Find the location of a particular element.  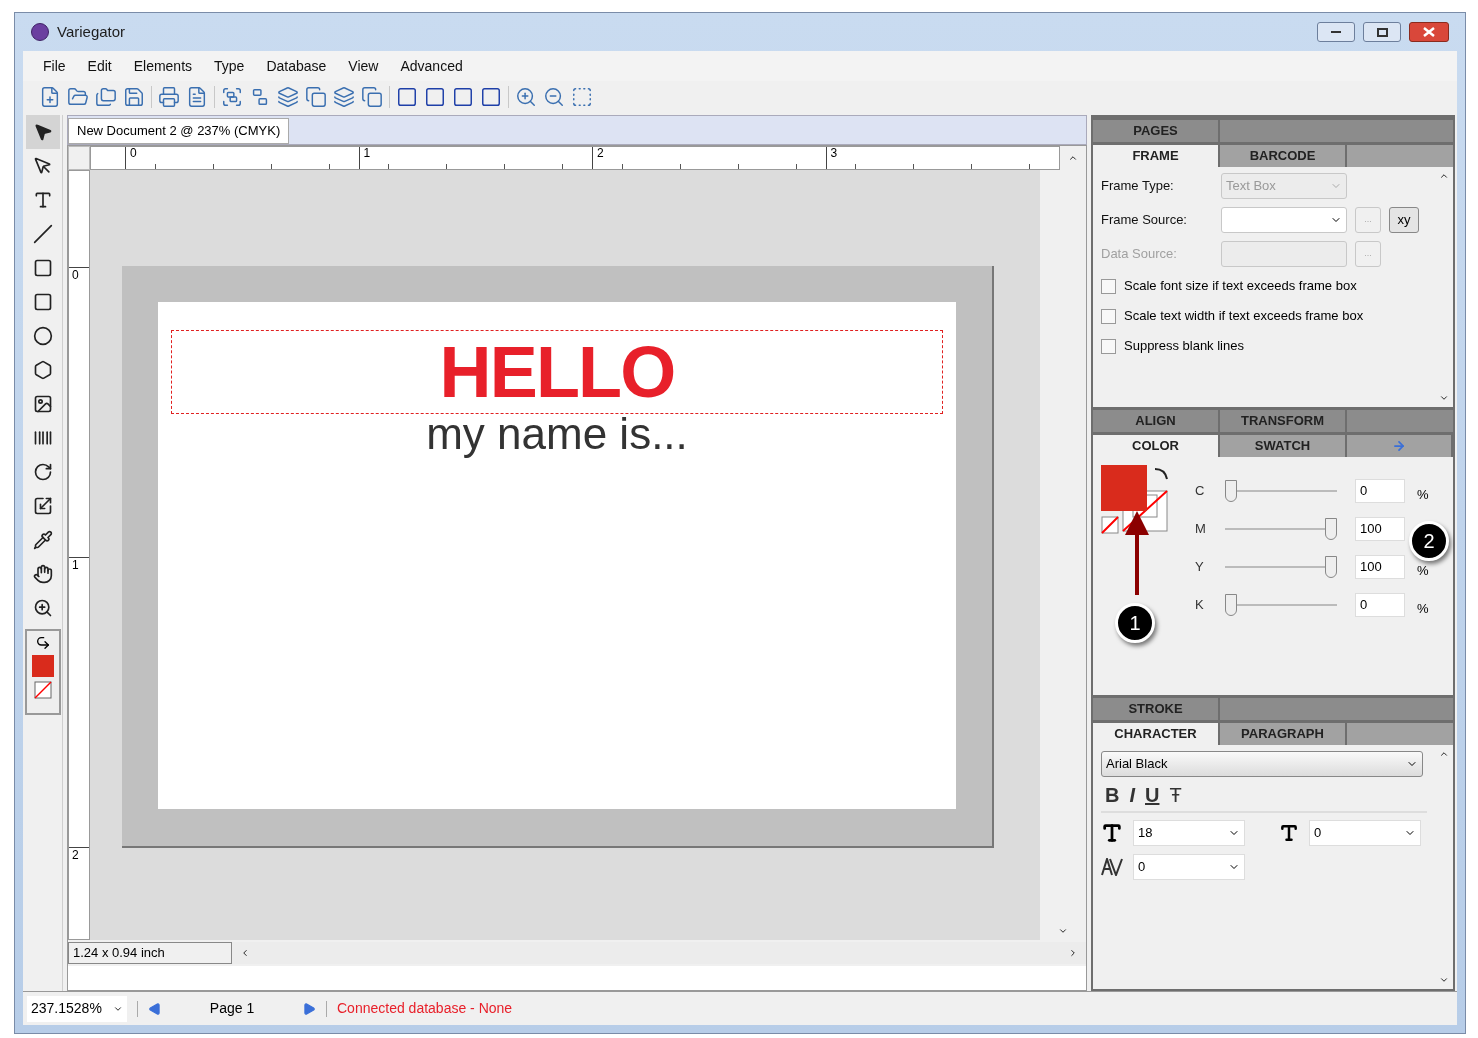

maximize-button is located at coordinates (1382, 32).